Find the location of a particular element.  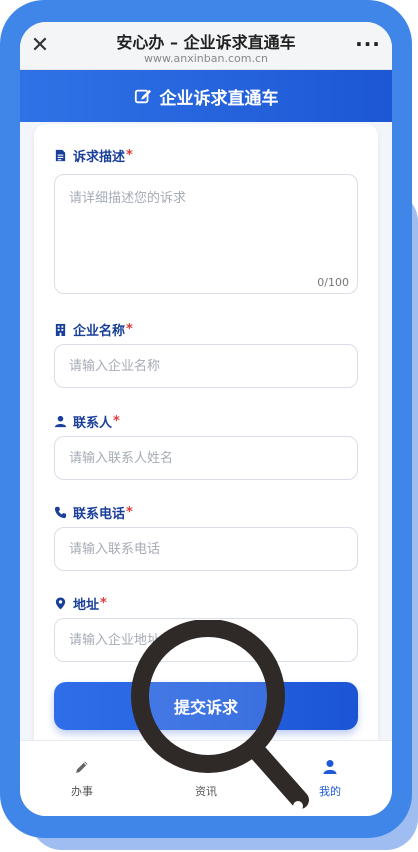

browser-url: www.anxinban.com.cn is located at coordinates (206, 58).